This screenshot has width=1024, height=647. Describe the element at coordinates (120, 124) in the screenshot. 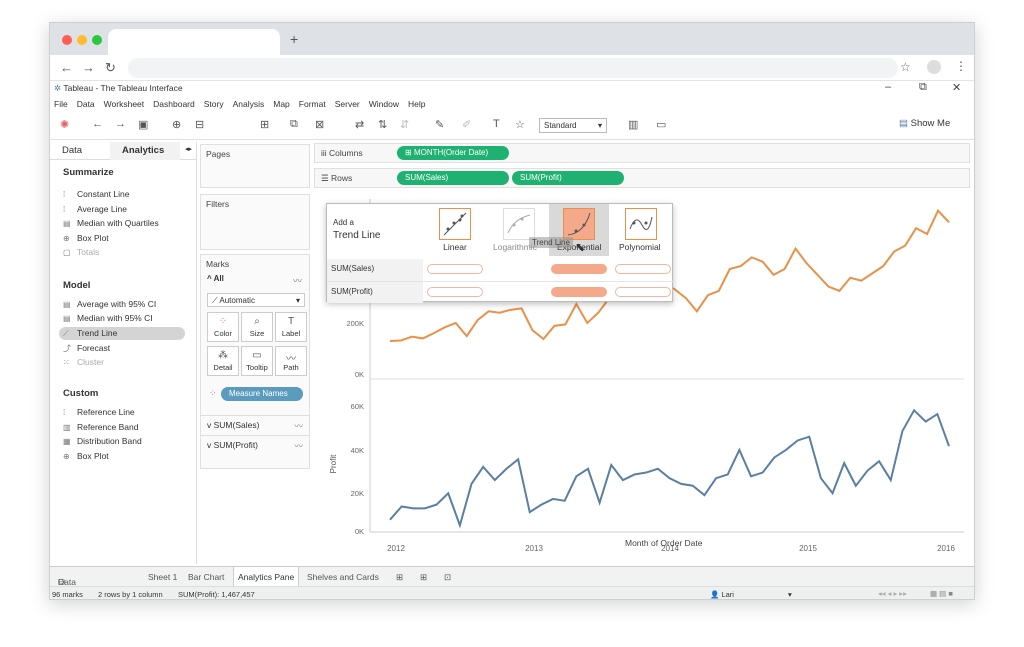

I see `redo-icon: →` at that location.